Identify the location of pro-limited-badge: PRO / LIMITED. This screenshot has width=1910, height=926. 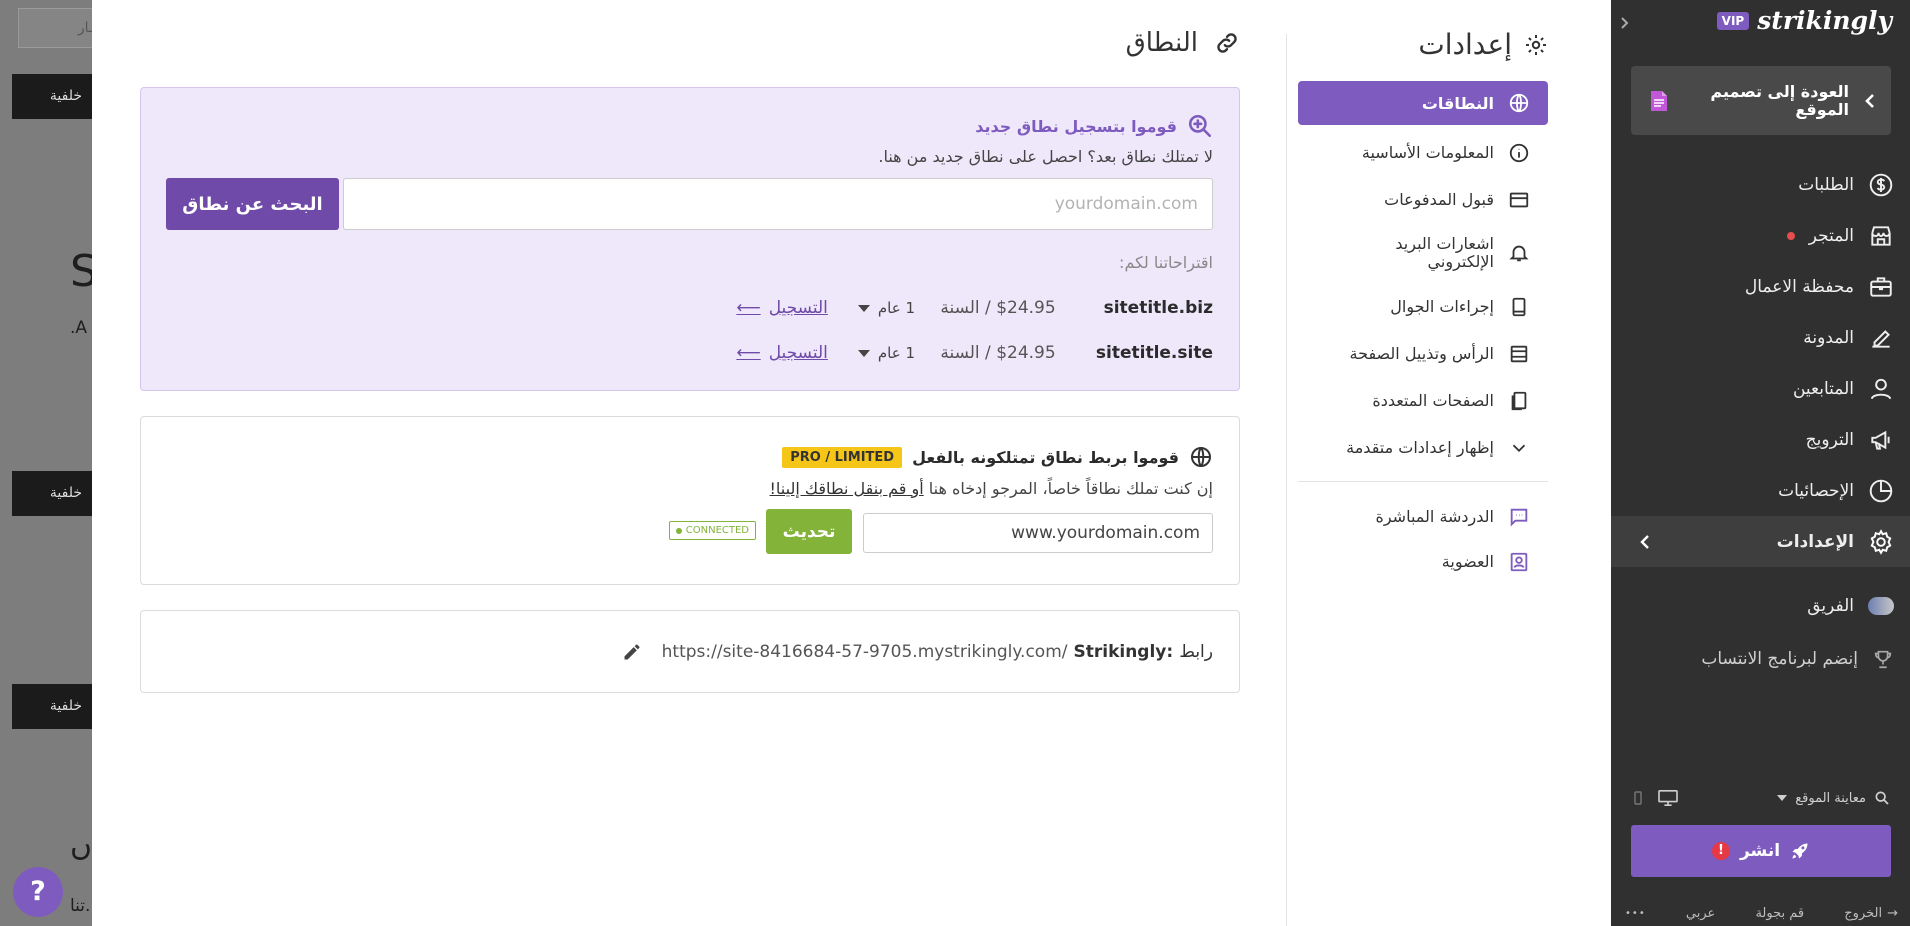
(842, 457).